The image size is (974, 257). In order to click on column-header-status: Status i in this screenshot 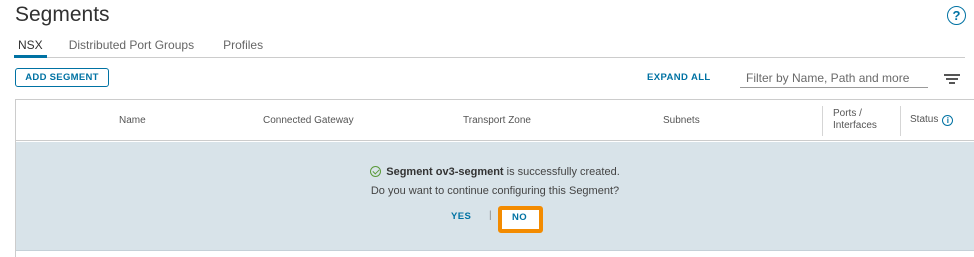, I will do `click(932, 120)`.